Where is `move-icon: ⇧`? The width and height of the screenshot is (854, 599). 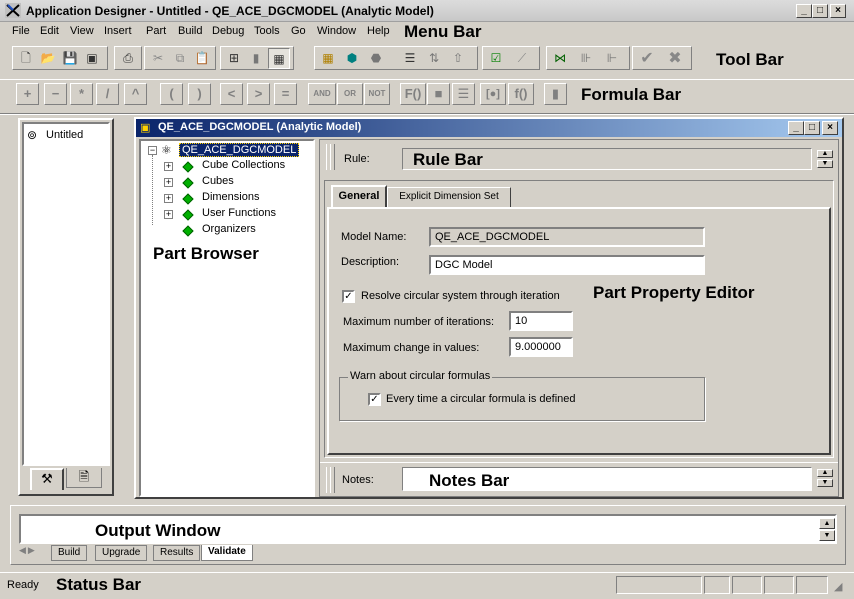 move-icon: ⇧ is located at coordinates (458, 58).